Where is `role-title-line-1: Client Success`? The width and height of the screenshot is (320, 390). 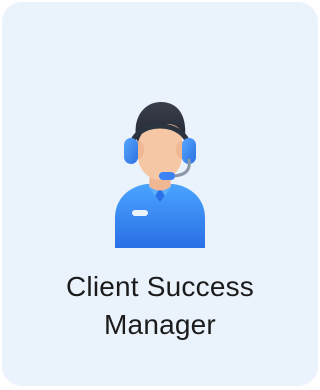 role-title-line-1: Client Success is located at coordinates (160, 286).